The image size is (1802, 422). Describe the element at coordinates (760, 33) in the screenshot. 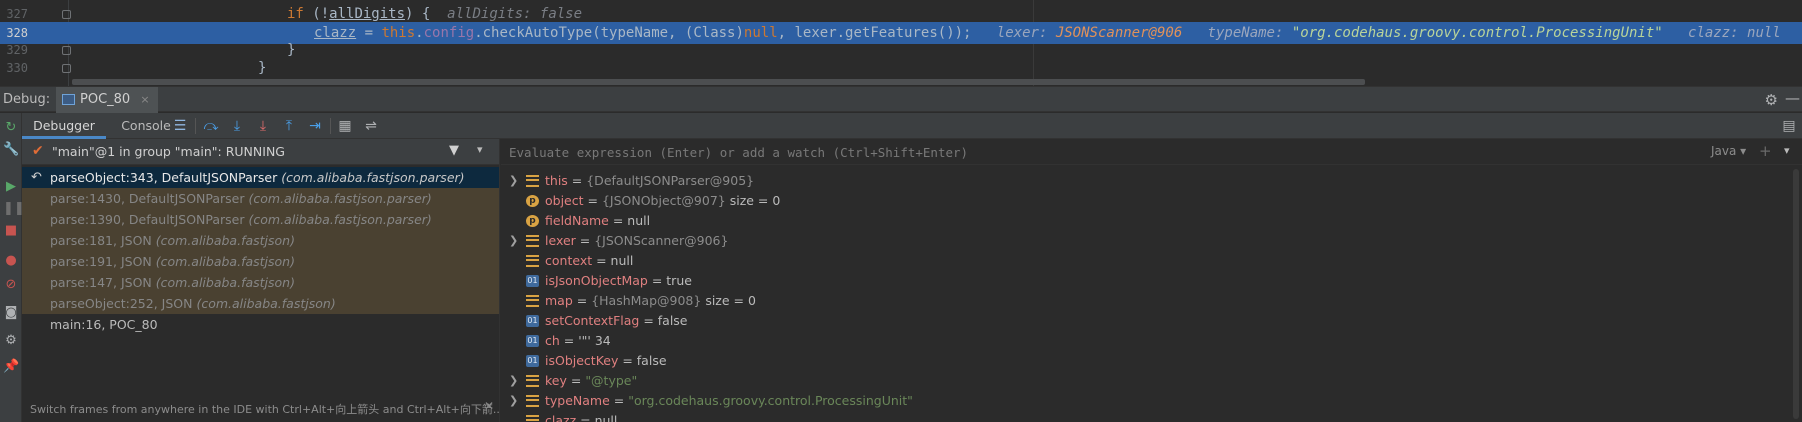

I see `code-token: null` at that location.